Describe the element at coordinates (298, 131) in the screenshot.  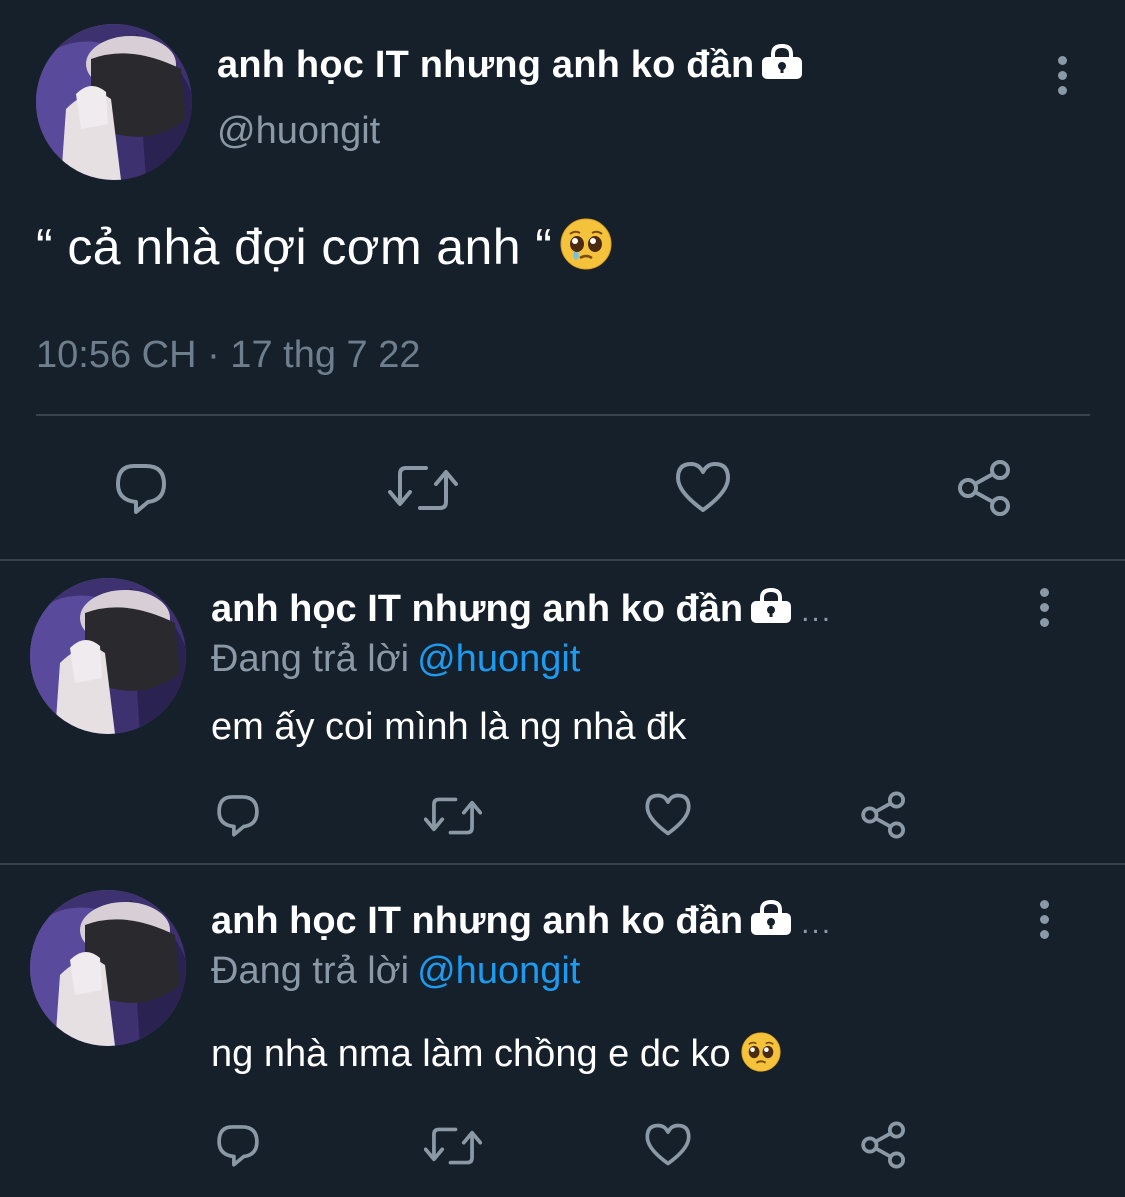
I see `handle: @huongit` at that location.